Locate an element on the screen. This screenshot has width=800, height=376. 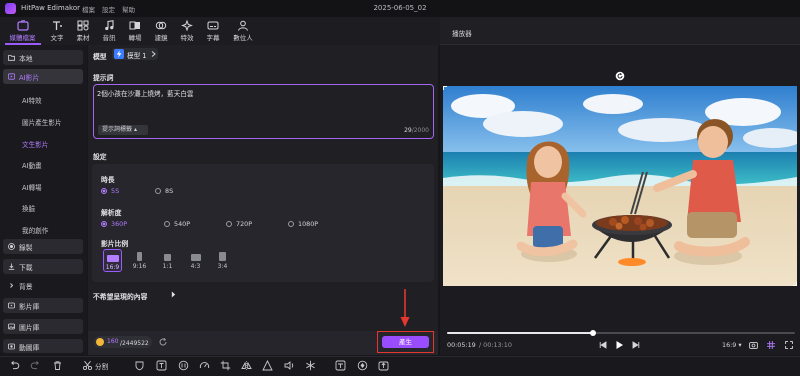
model-label: 模型 is located at coordinates (100, 57).